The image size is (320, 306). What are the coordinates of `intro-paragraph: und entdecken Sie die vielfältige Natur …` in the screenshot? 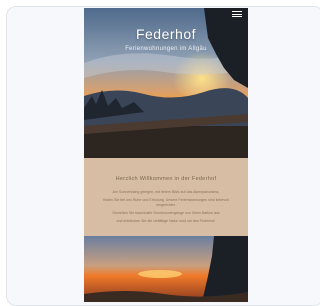 It's located at (166, 221).